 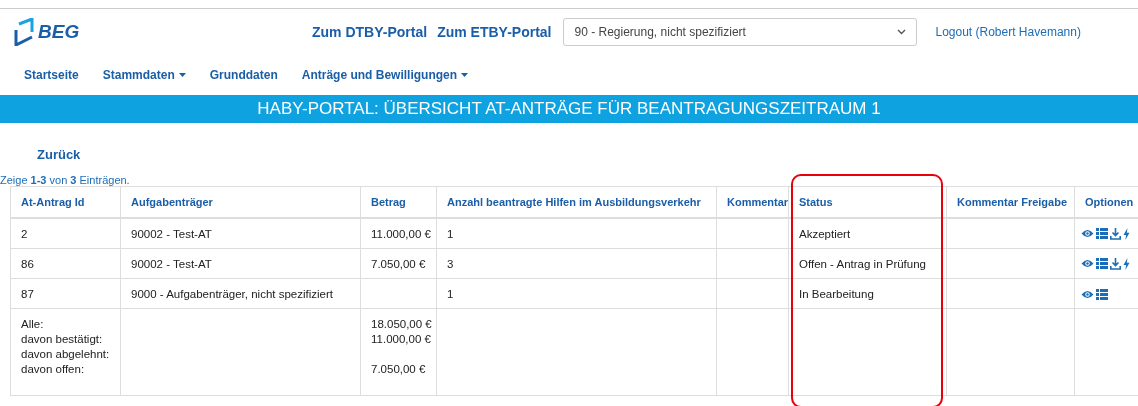 What do you see at coordinates (1008, 32) in the screenshot?
I see `logout-link: Logout (Robert Havemann)` at bounding box center [1008, 32].